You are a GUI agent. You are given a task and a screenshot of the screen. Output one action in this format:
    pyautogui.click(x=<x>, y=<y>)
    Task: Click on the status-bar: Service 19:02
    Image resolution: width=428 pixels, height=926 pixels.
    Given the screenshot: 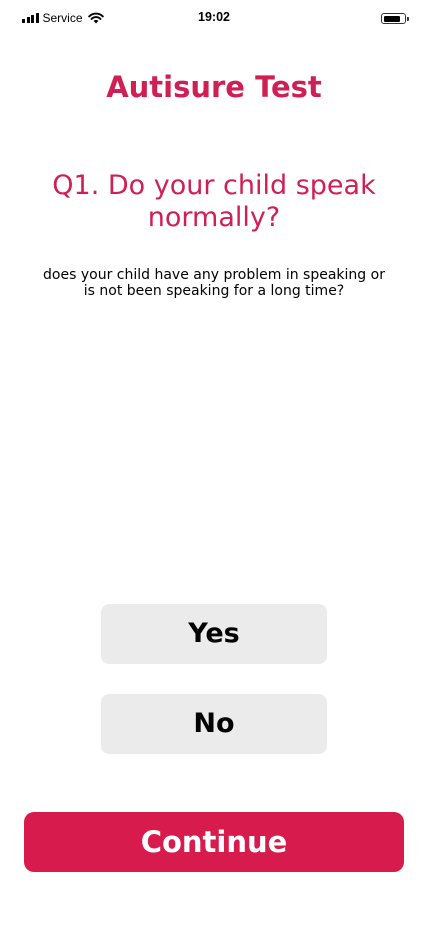 What is the action you would take?
    pyautogui.click(x=214, y=18)
    